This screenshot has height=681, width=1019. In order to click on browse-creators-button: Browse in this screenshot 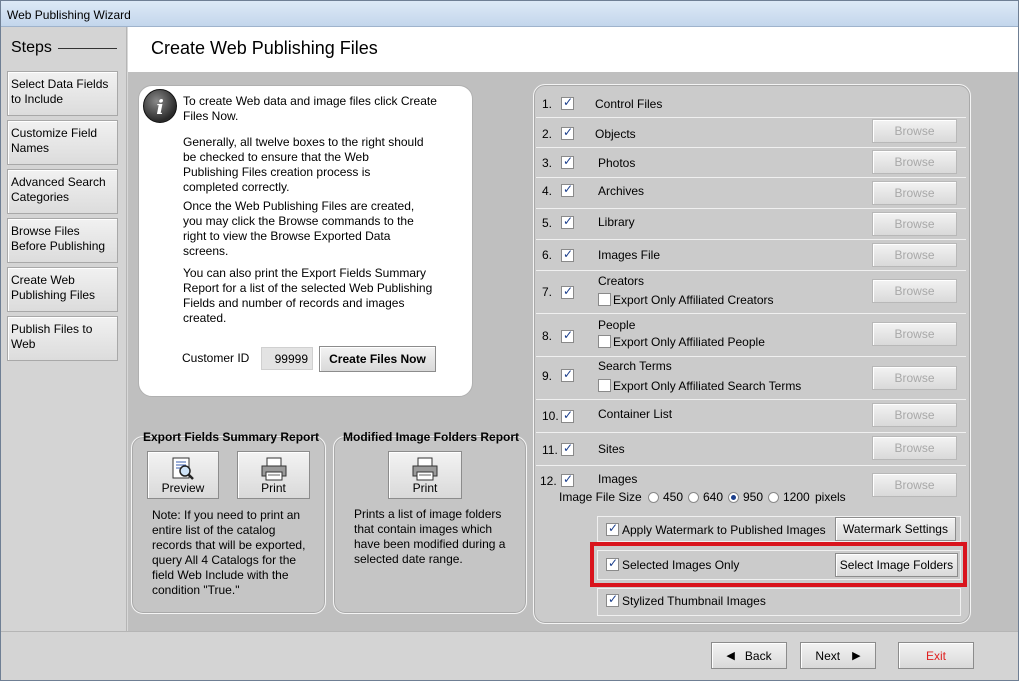, I will do `click(914, 291)`.